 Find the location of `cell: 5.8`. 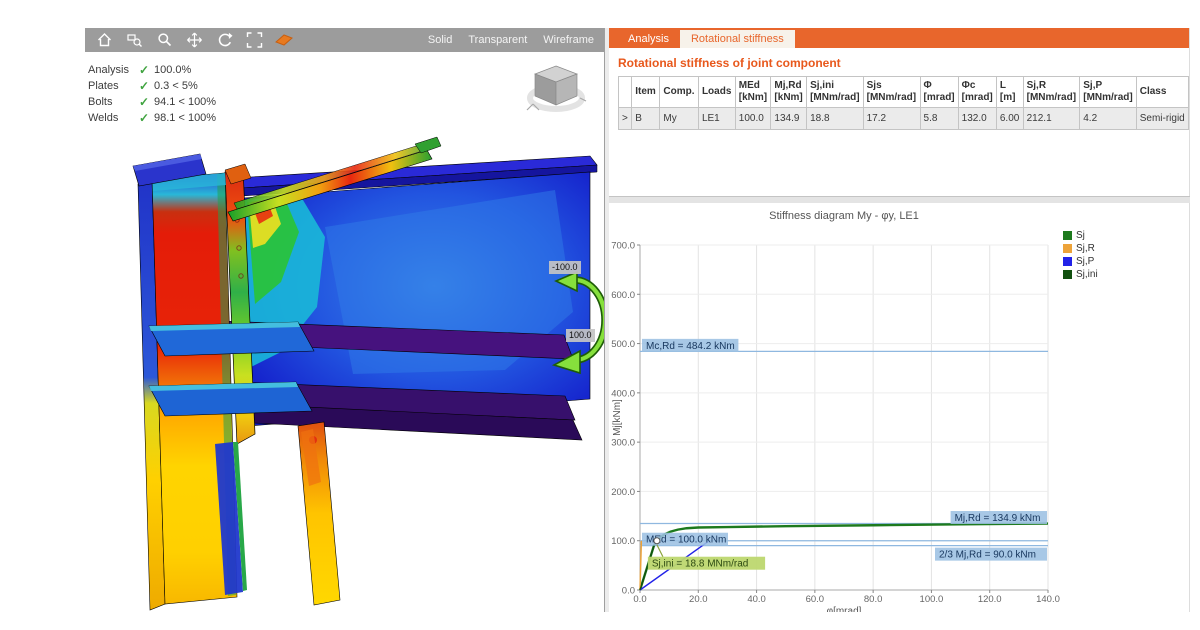

cell: 5.8 is located at coordinates (939, 118).